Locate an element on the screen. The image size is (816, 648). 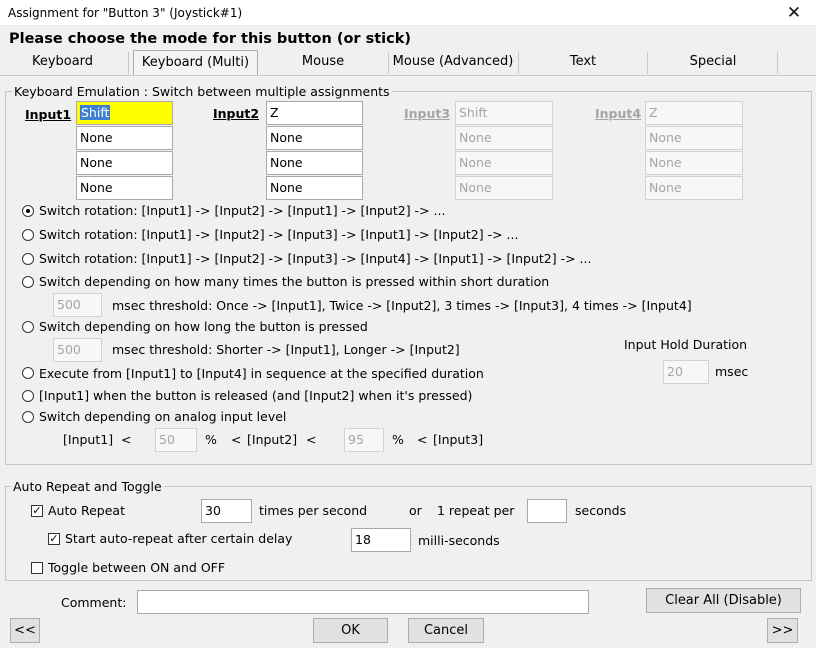
seconds-input is located at coordinates (547, 511).